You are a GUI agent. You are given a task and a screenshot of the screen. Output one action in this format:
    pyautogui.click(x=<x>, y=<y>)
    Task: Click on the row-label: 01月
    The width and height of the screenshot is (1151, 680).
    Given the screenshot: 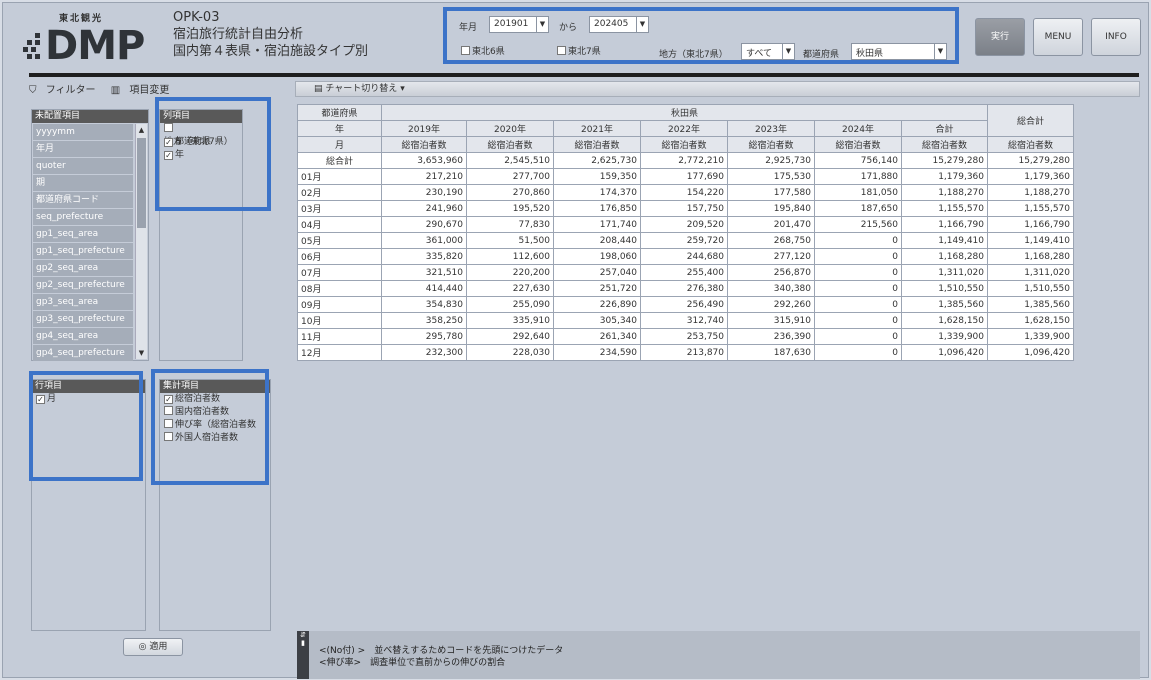 What is the action you would take?
    pyautogui.click(x=339, y=176)
    